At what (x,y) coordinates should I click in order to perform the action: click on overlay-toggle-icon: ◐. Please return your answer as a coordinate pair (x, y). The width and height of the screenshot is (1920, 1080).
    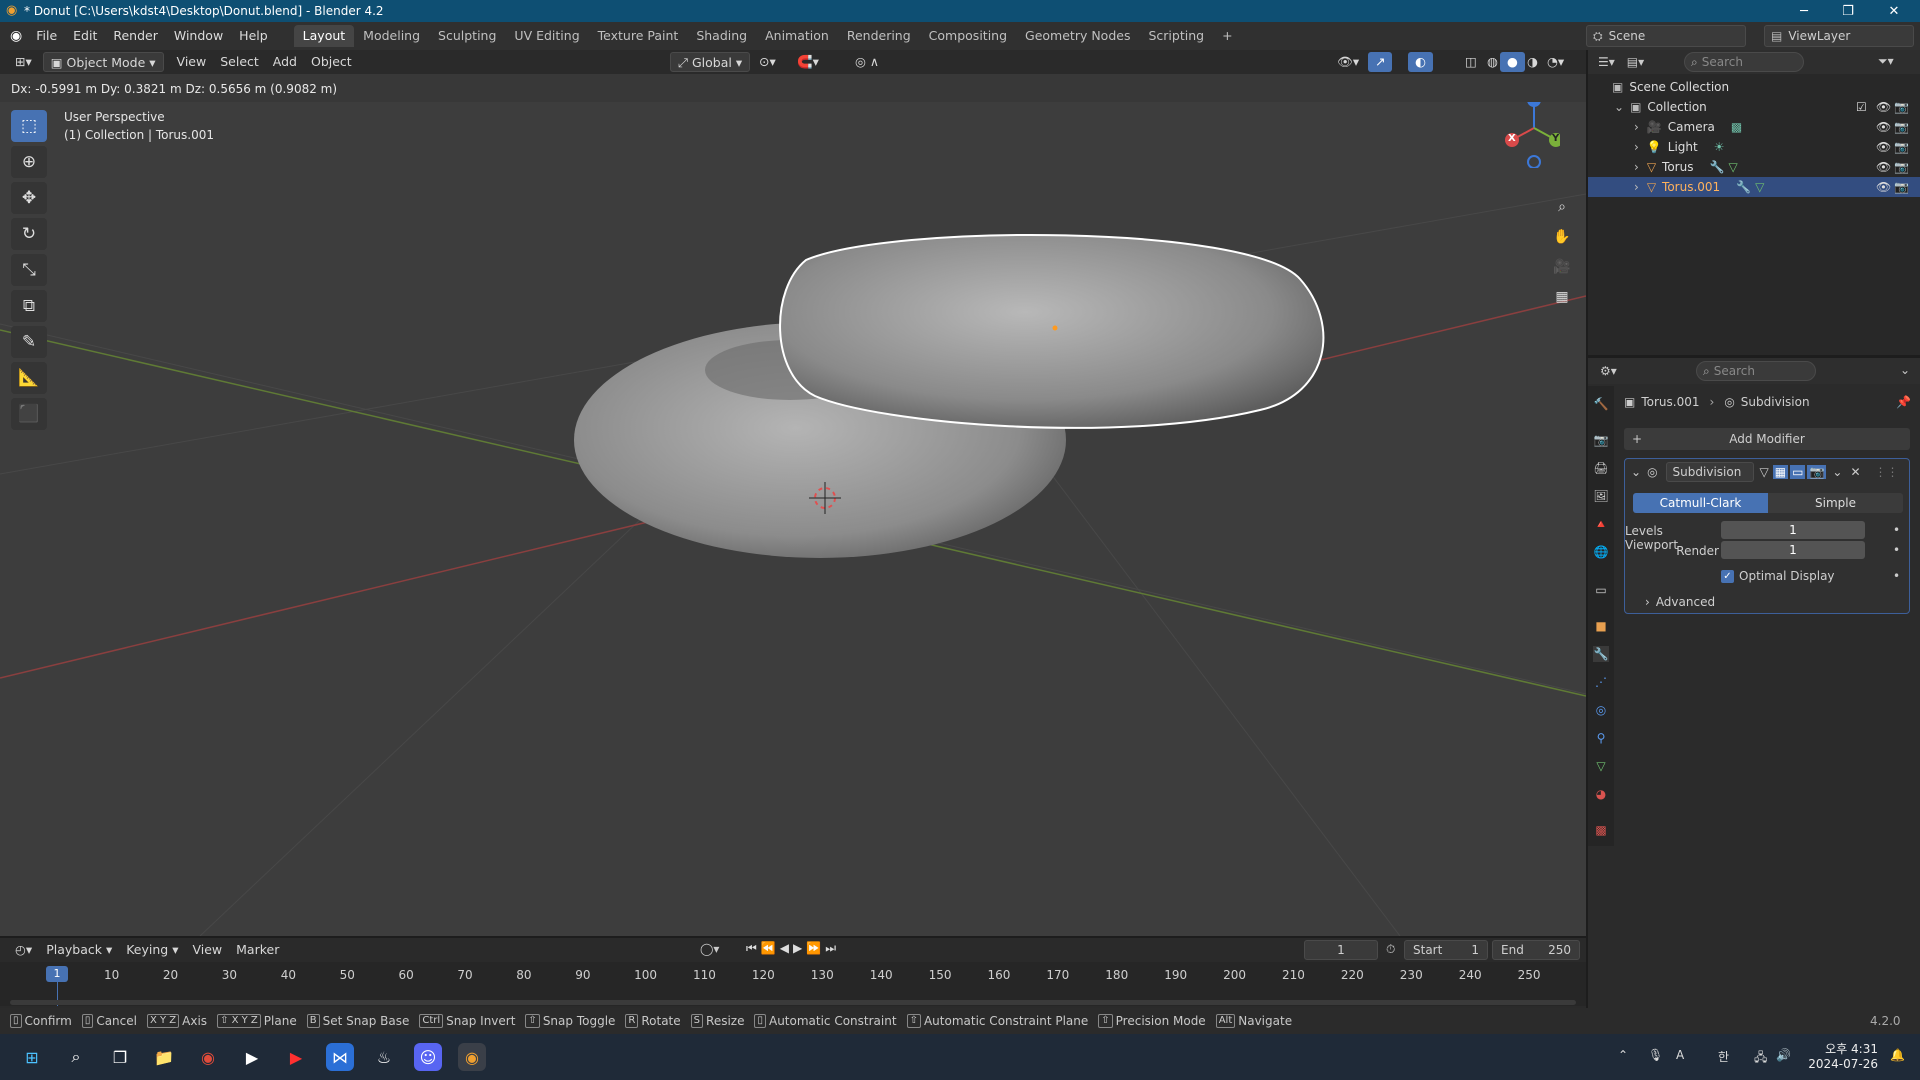
    Looking at the image, I should click on (1420, 62).